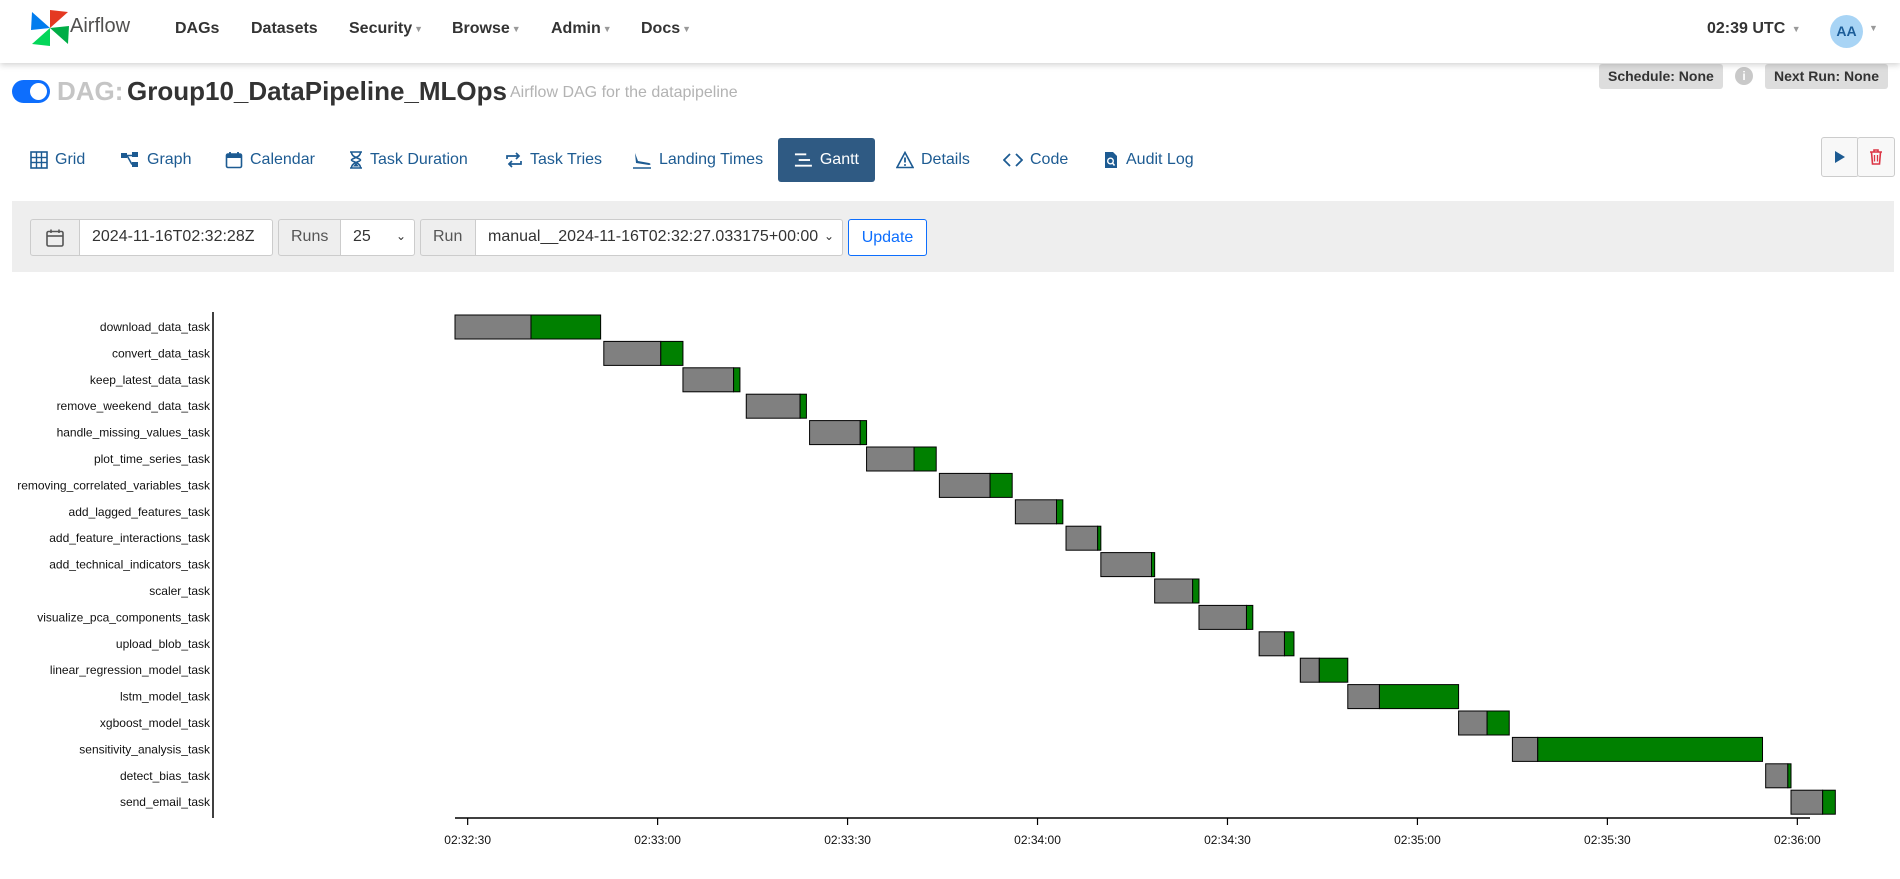  What do you see at coordinates (697, 160) in the screenshot?
I see `tab-landing-times: Landing Times` at bounding box center [697, 160].